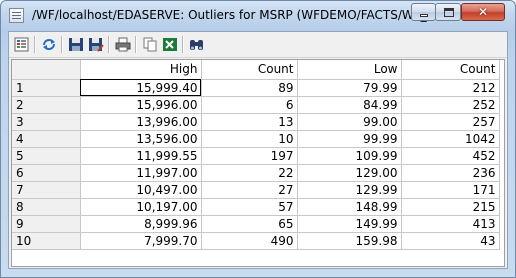 Image resolution: width=516 pixels, height=278 pixels. I want to click on cell-low-count: 252, so click(450, 105).